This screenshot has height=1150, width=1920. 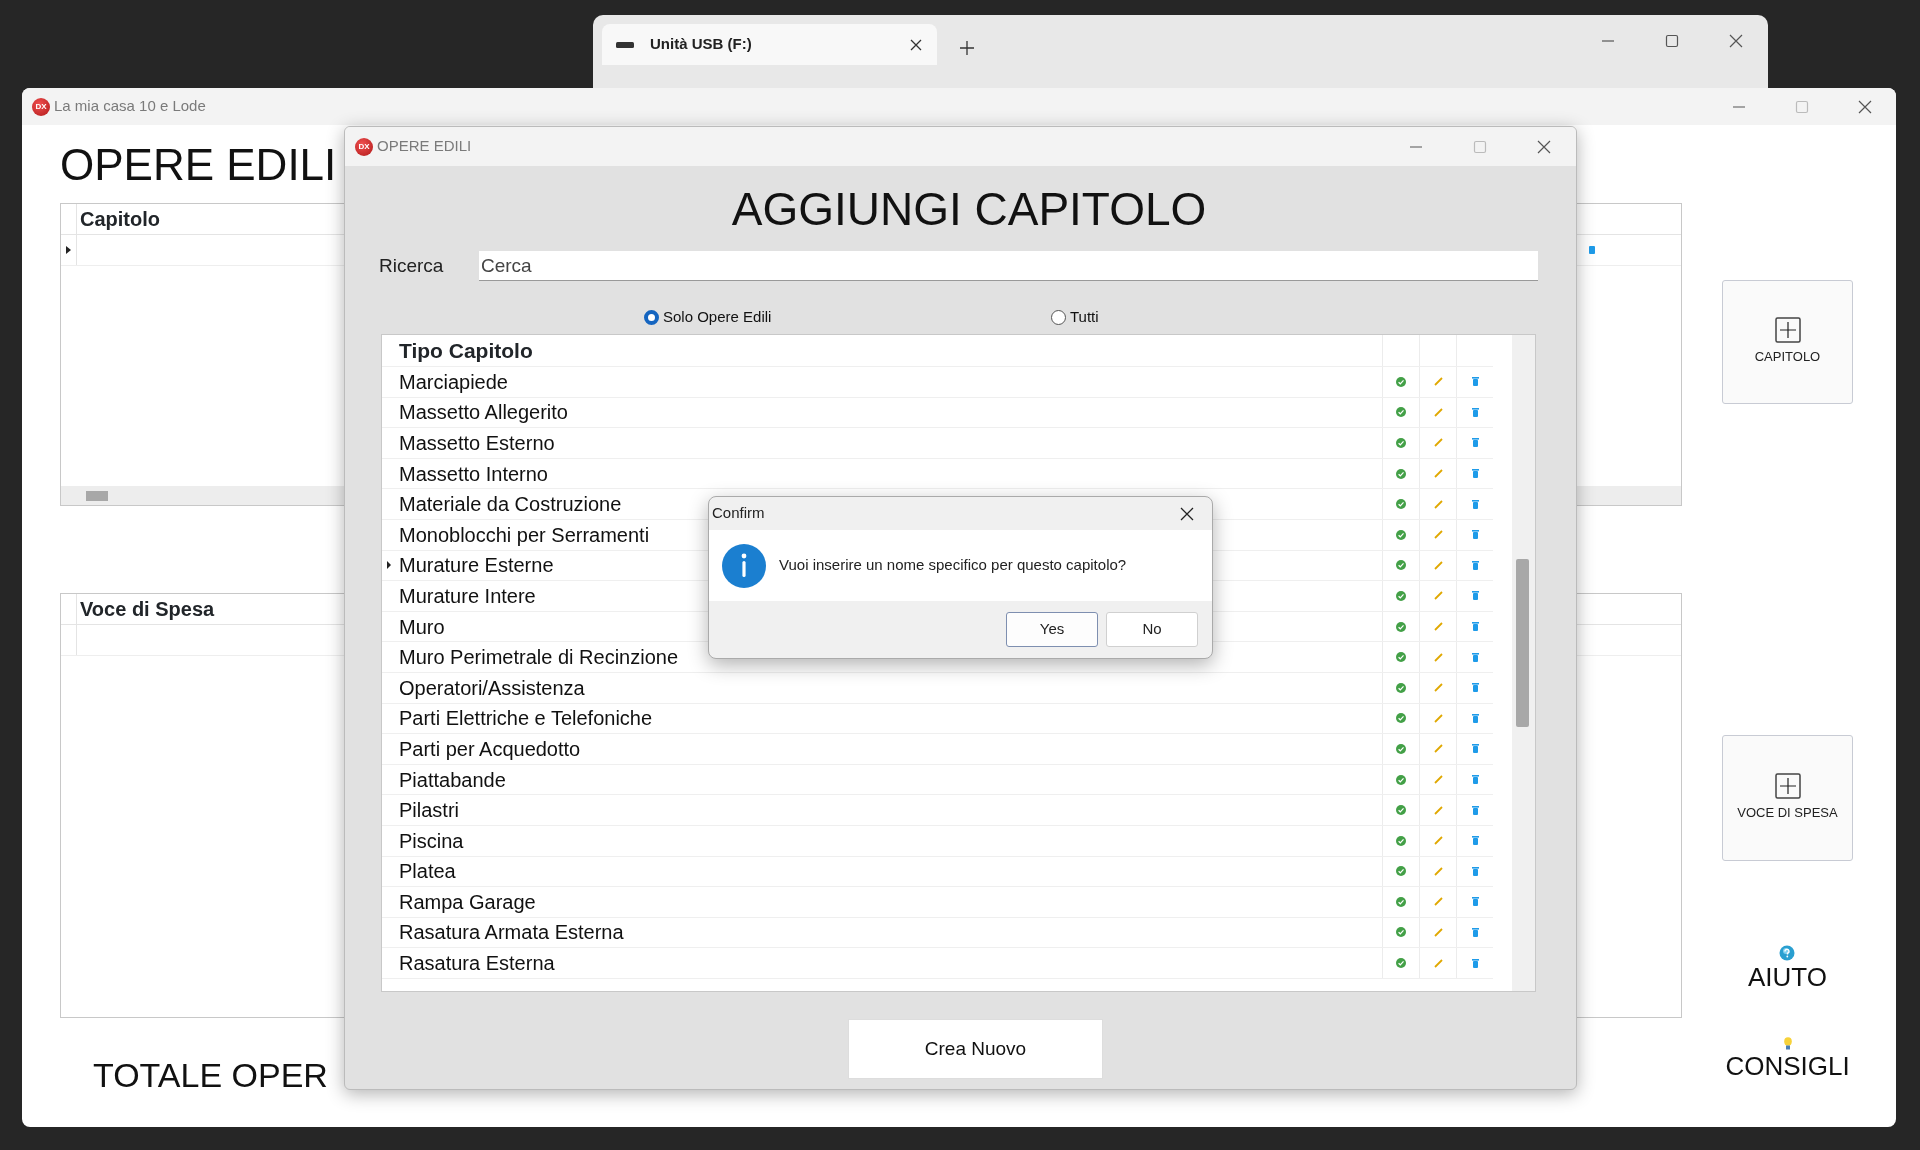 I want to click on close-icon, so click(x=916, y=44).